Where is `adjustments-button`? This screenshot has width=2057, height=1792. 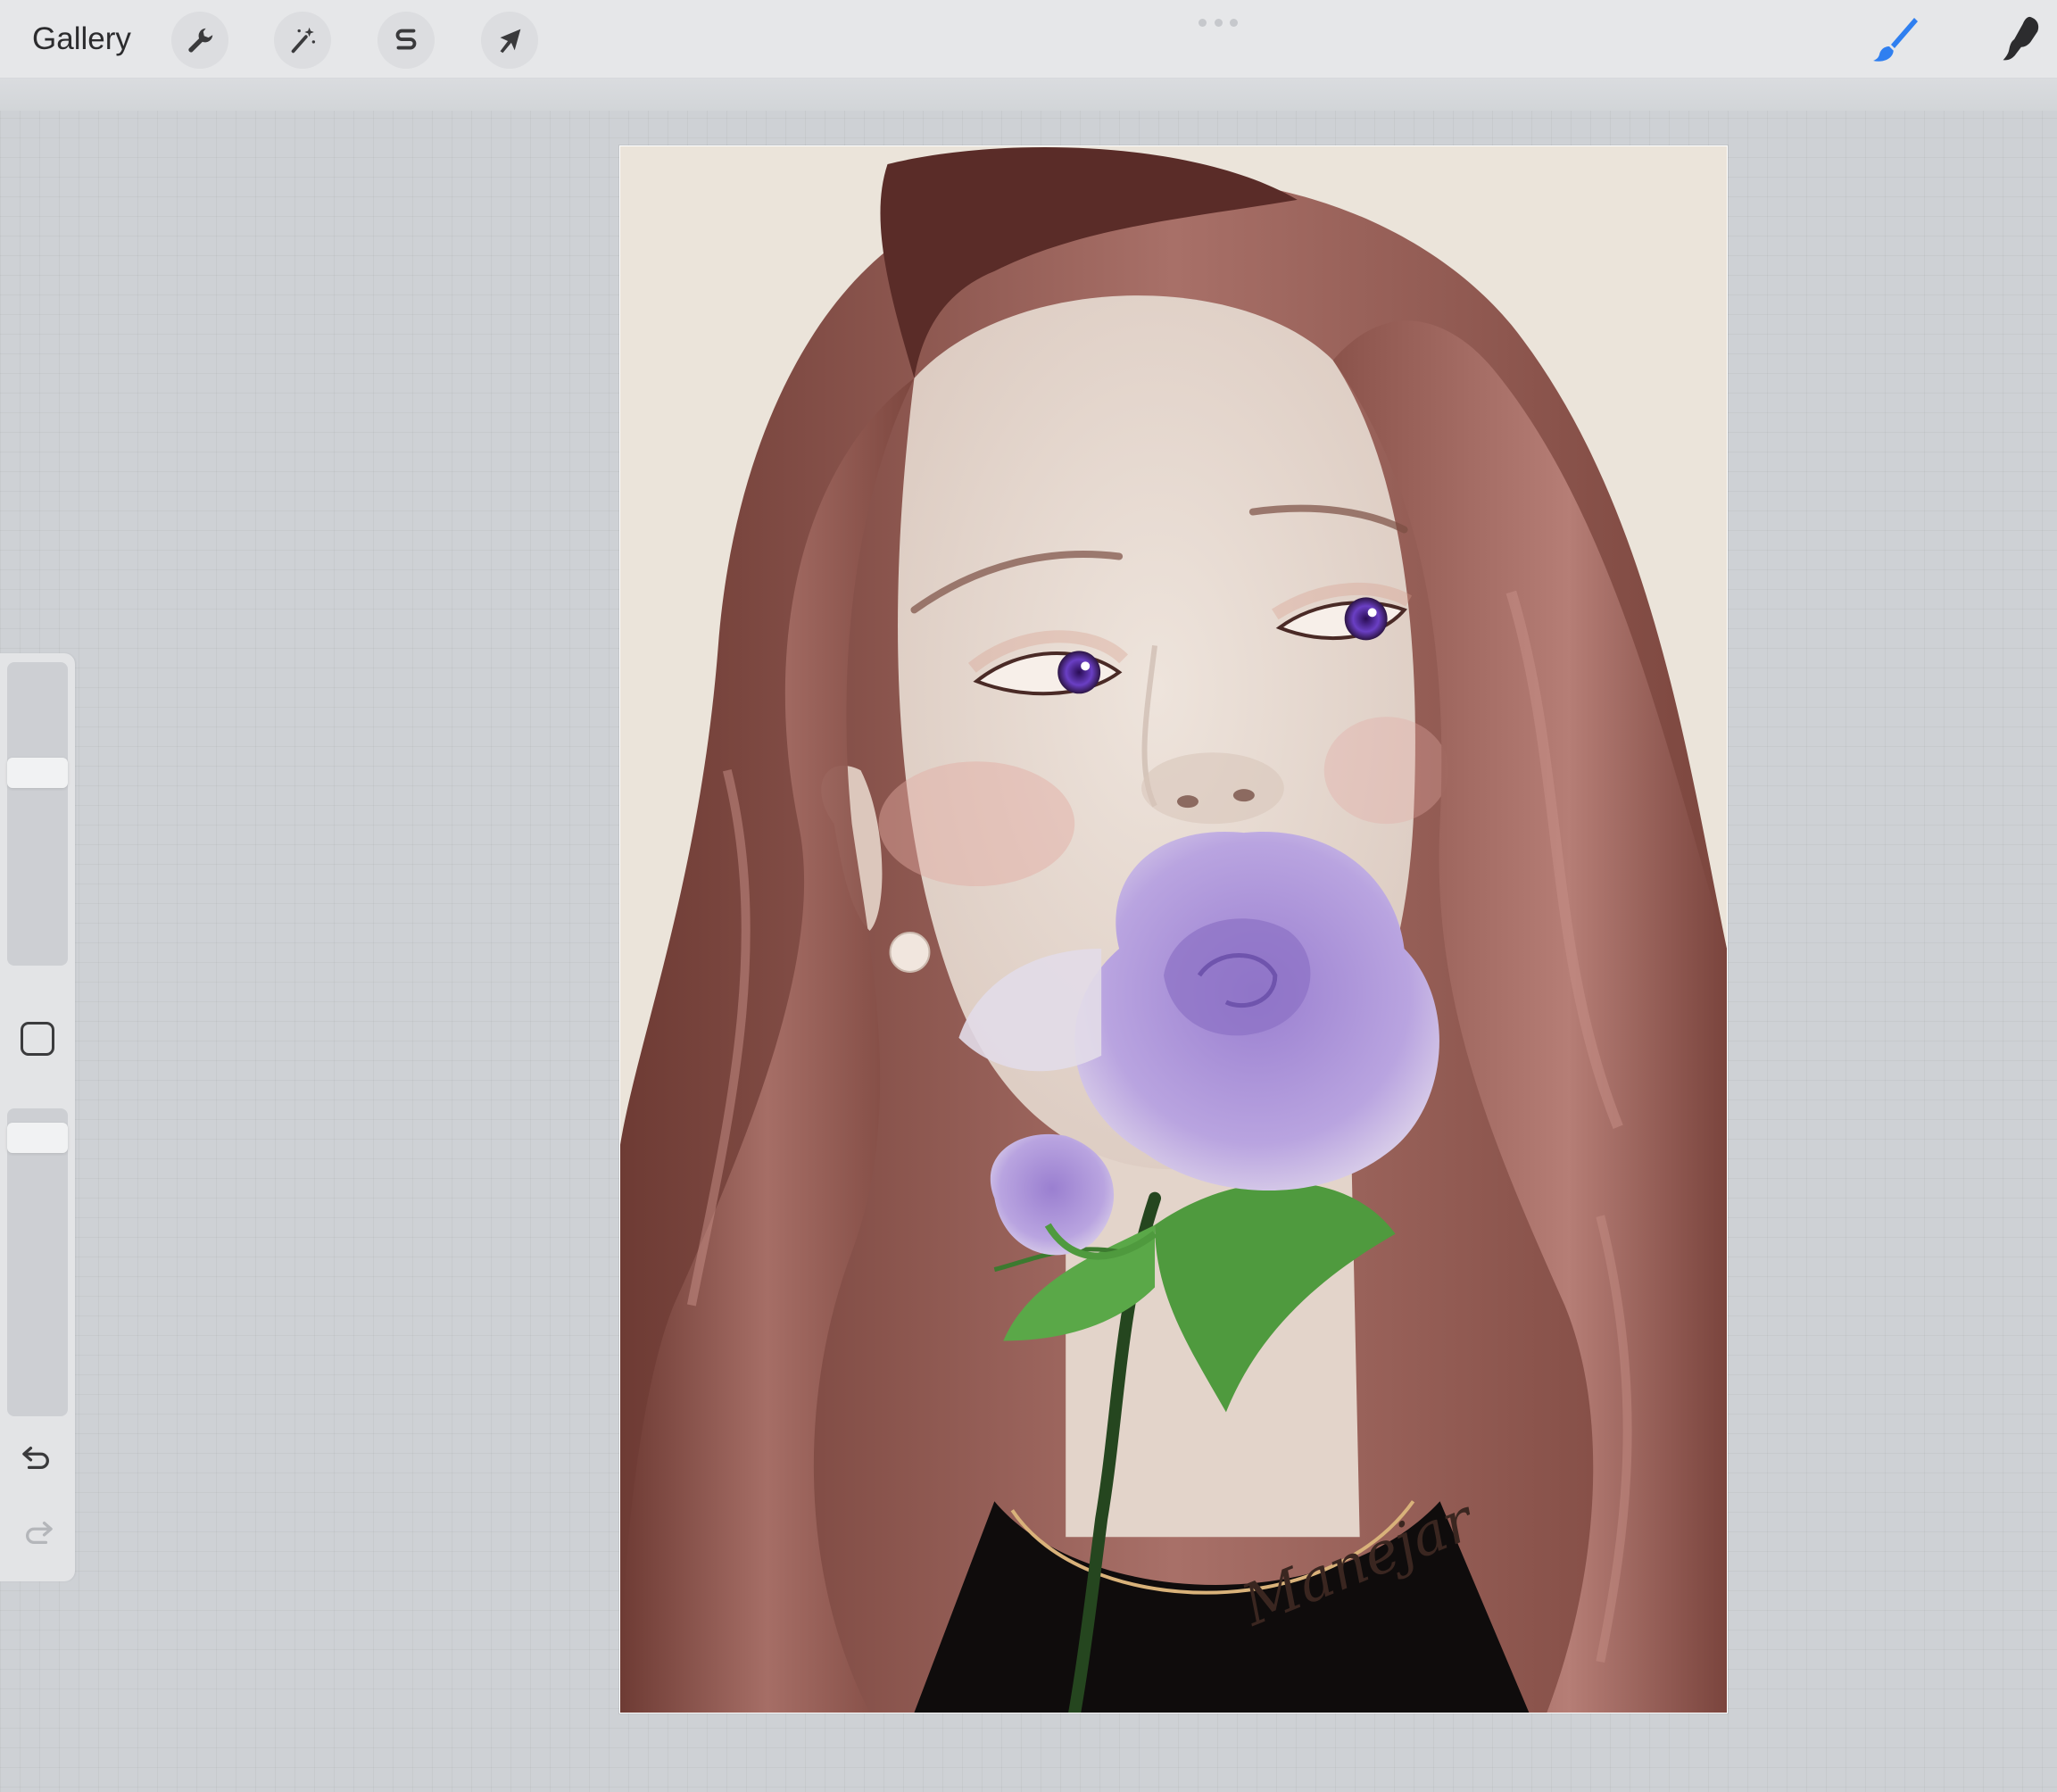
adjustments-button is located at coordinates (302, 40).